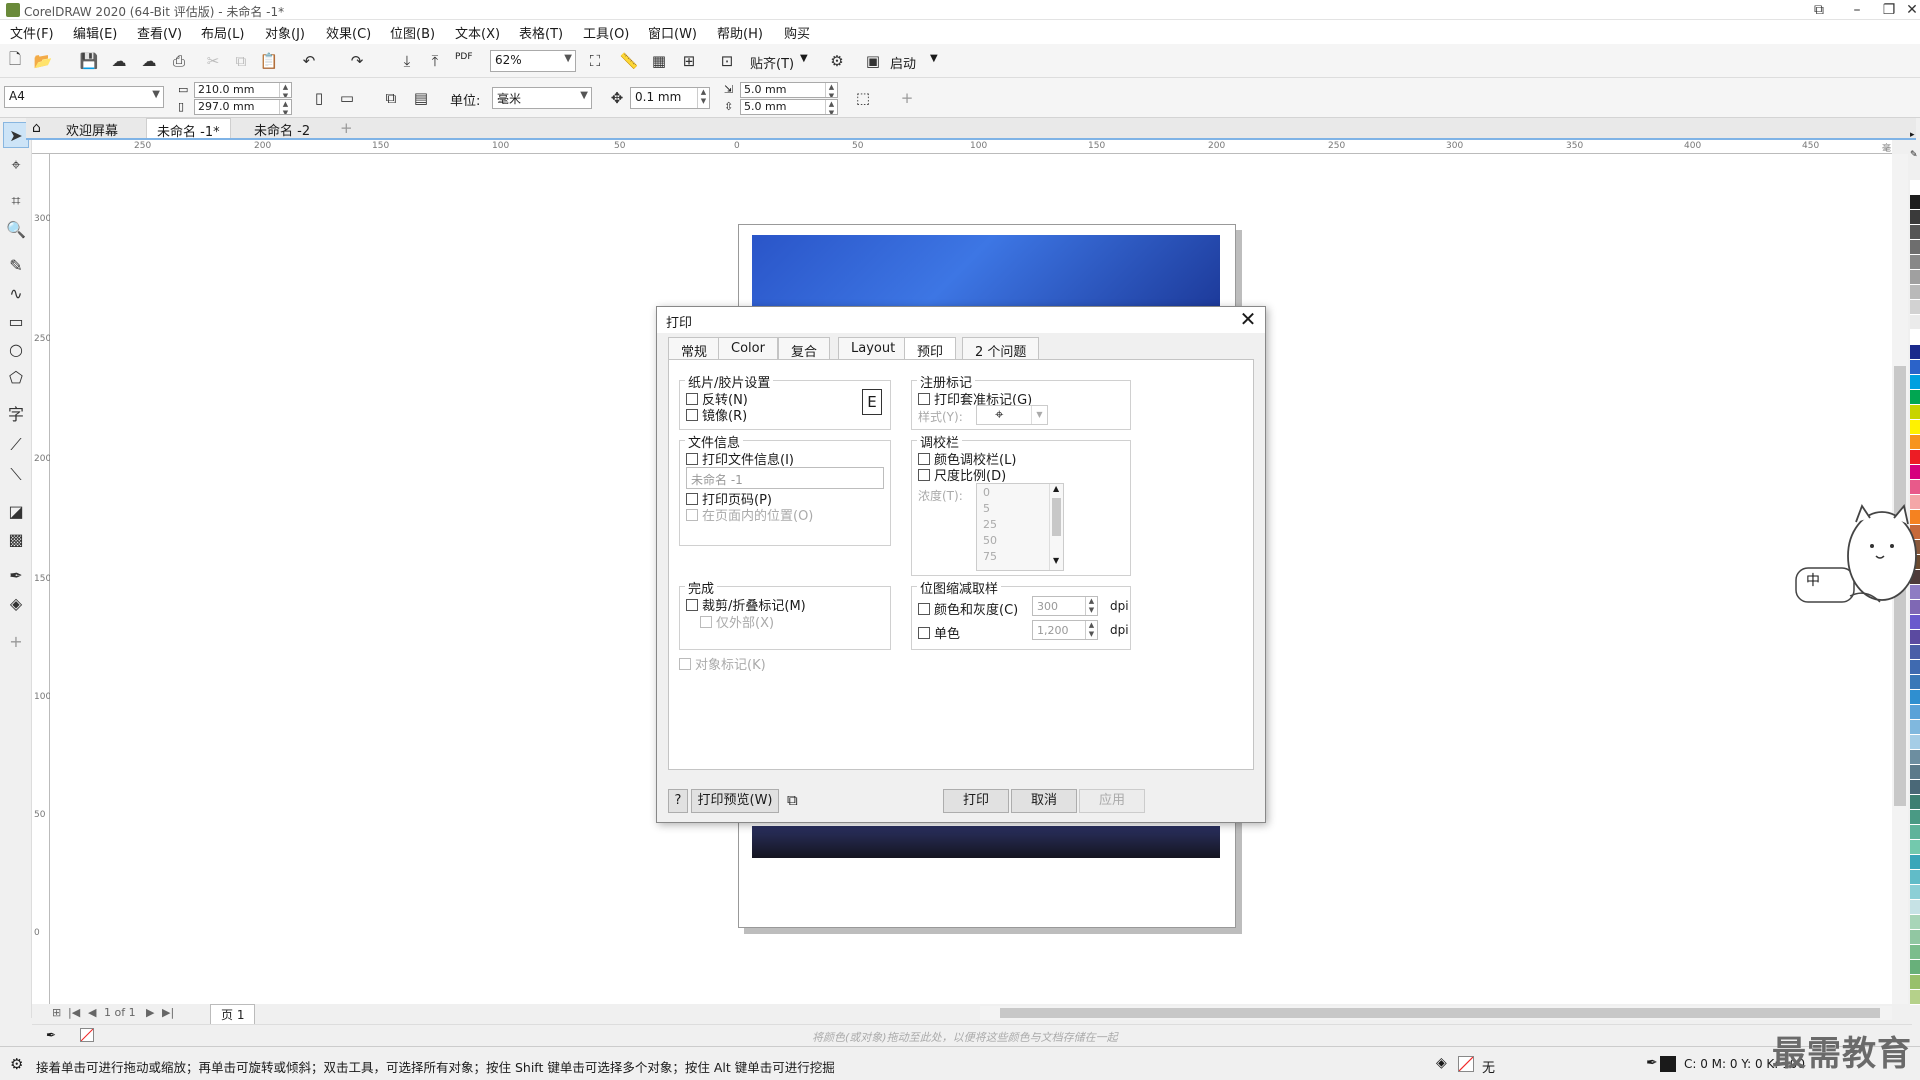  What do you see at coordinates (804, 58) in the screenshot?
I see `snap-dropdown-icon: ▼` at bounding box center [804, 58].